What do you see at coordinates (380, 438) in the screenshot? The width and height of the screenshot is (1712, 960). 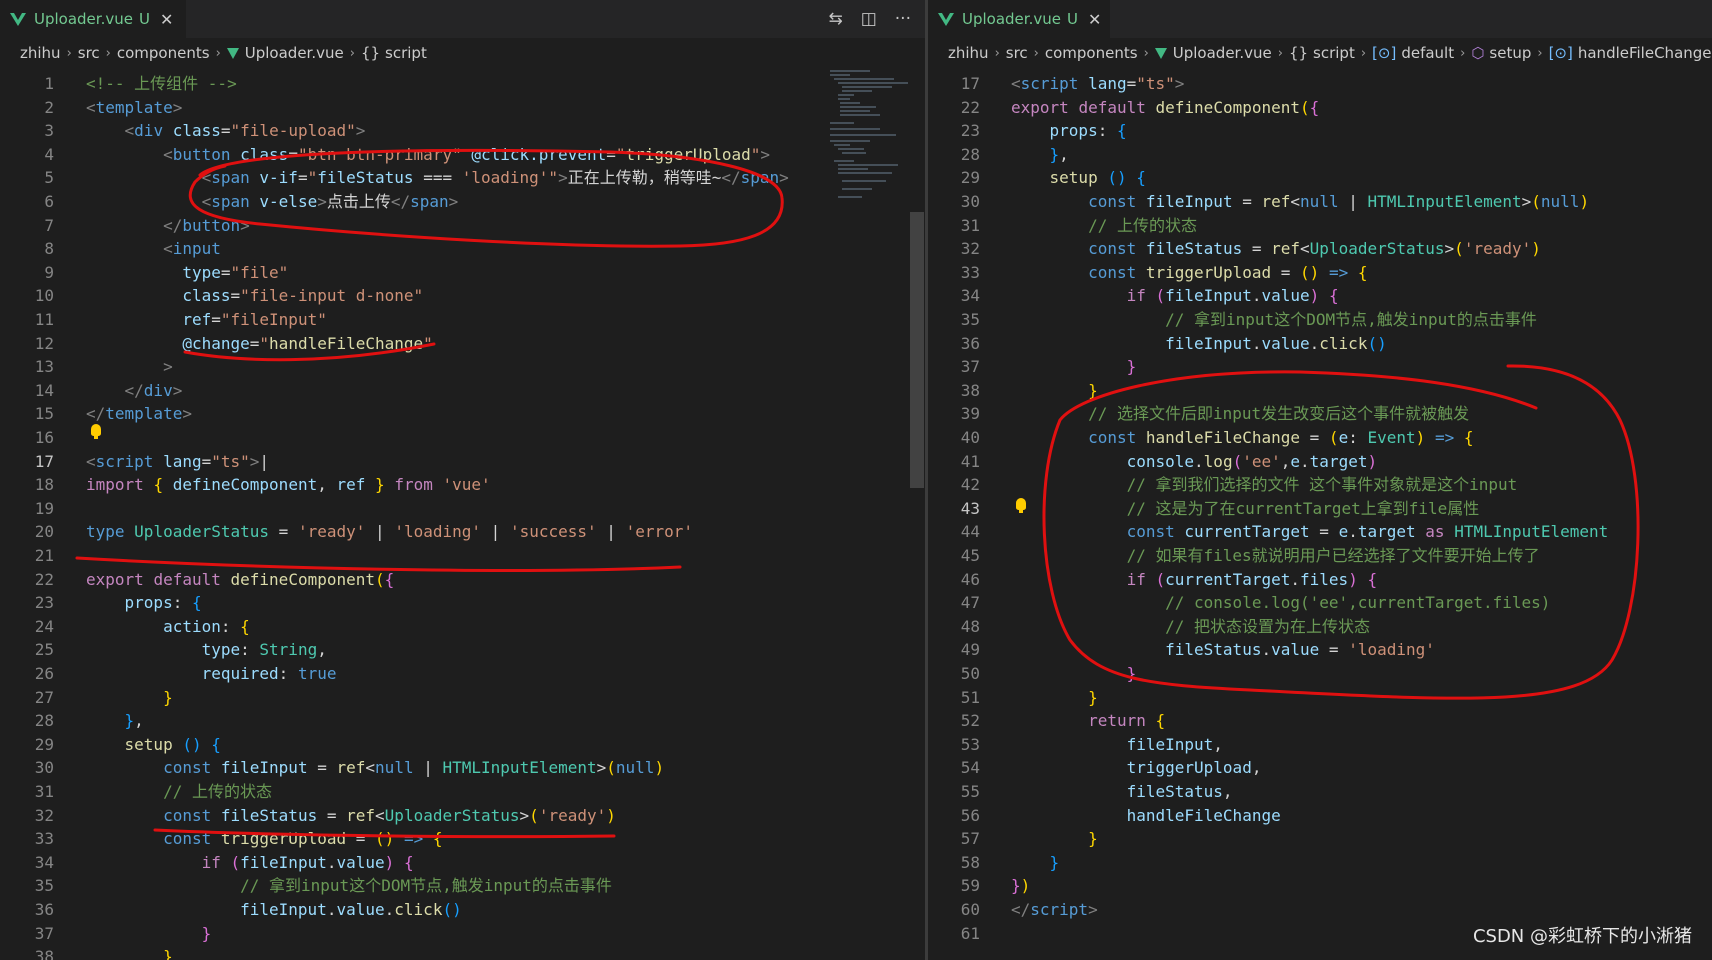 I see `code-line: 16` at bounding box center [380, 438].